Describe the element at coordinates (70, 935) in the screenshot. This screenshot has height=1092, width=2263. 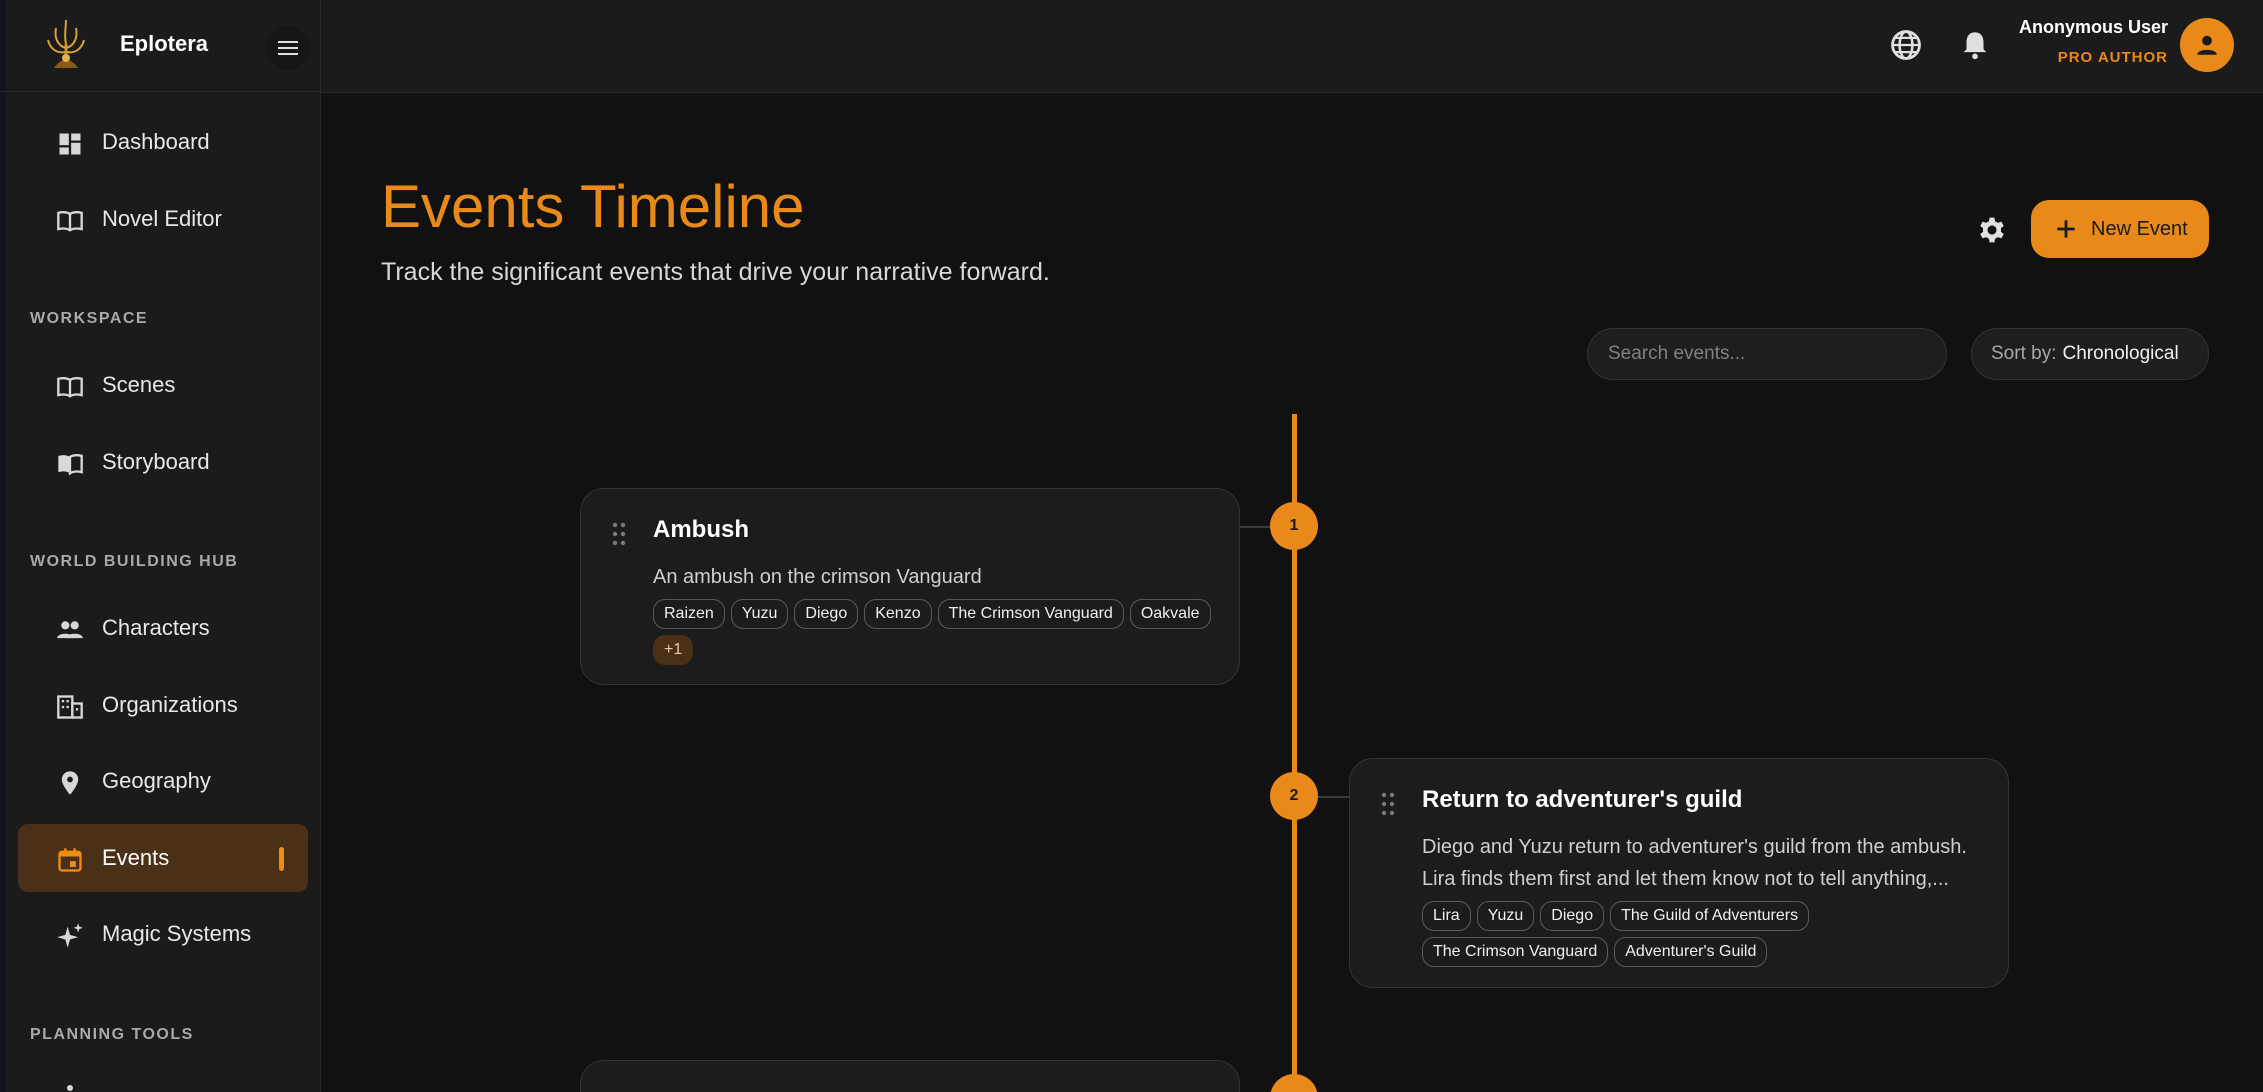
I see `sparkle-icon` at that location.